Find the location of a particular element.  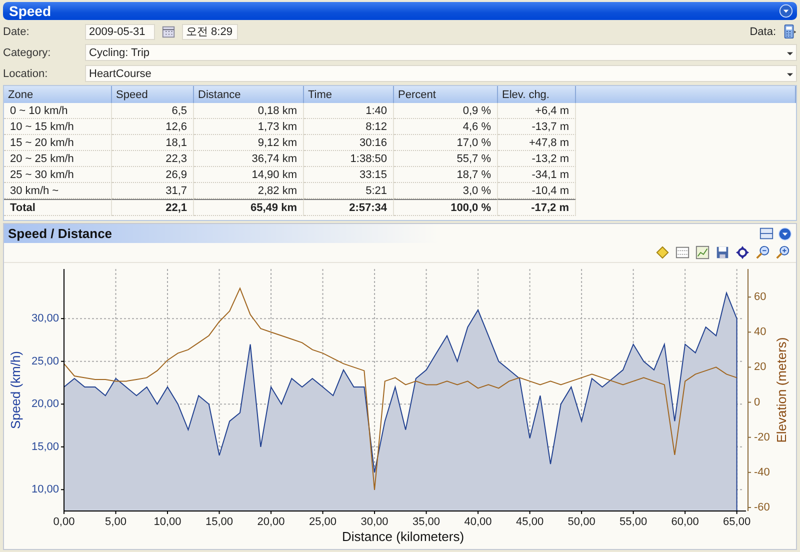

y-tick-label: 20,00 is located at coordinates (45, 404).